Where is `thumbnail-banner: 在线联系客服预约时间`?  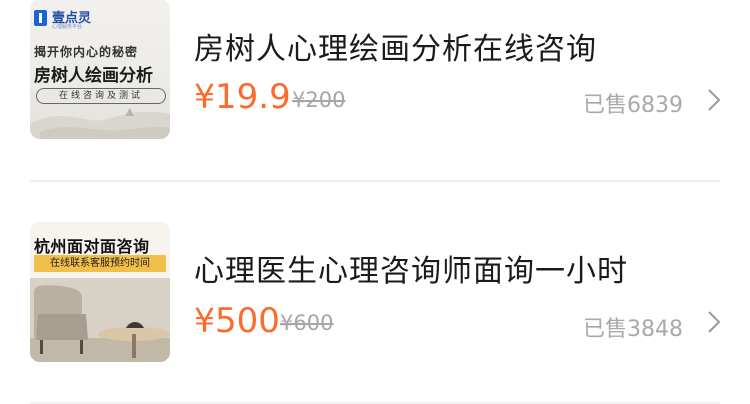 thumbnail-banner: 在线联系客服预约时间 is located at coordinates (100, 263).